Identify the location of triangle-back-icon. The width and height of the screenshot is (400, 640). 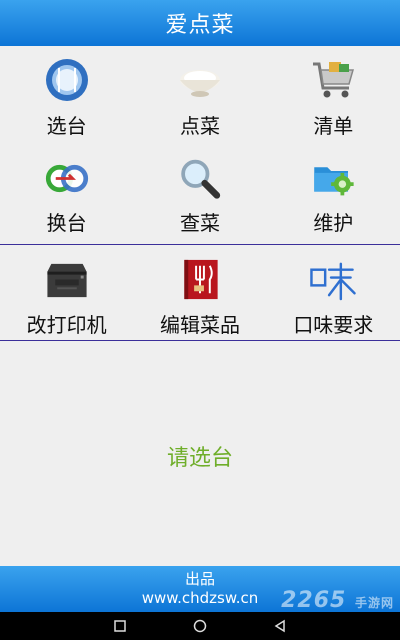
(279, 626).